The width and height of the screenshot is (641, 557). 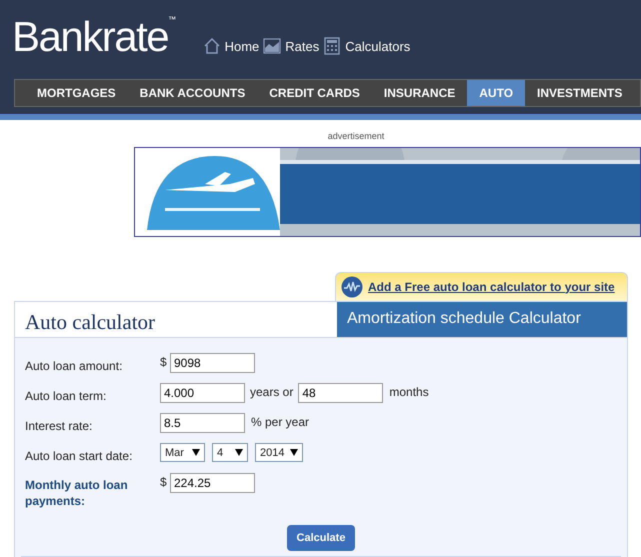 What do you see at coordinates (279, 452) in the screenshot?
I see `date-select: 2014` at bounding box center [279, 452].